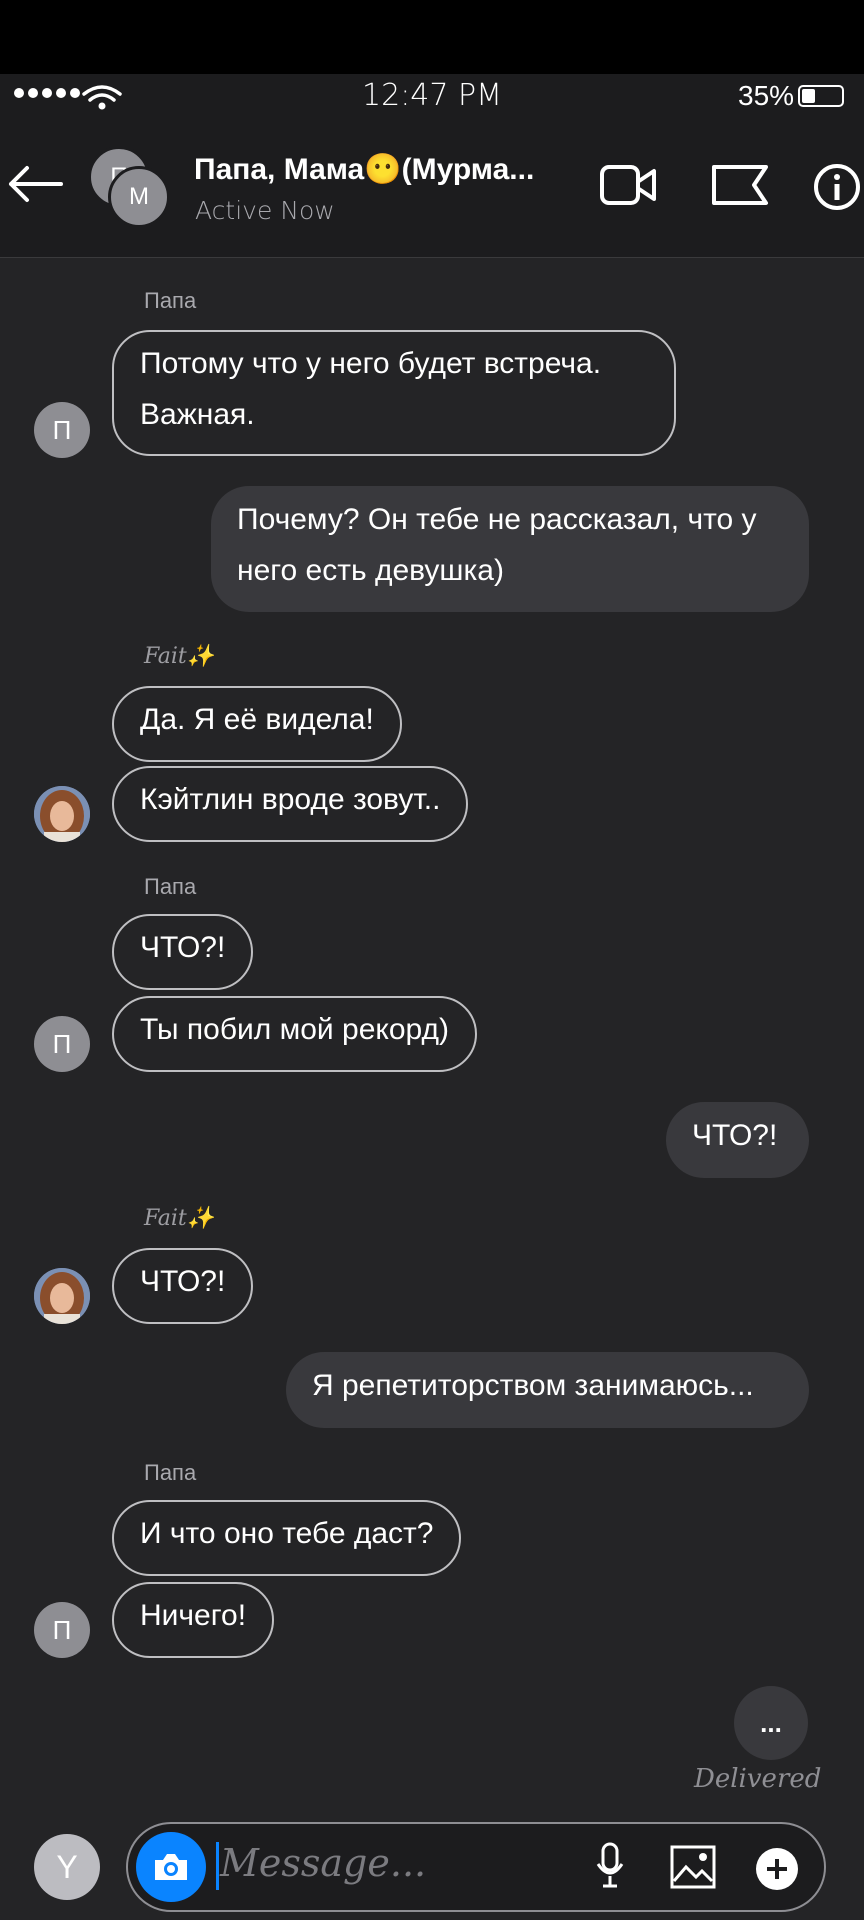 This screenshot has width=864, height=1920. What do you see at coordinates (693, 1867) in the screenshot?
I see `gallery-icon` at bounding box center [693, 1867].